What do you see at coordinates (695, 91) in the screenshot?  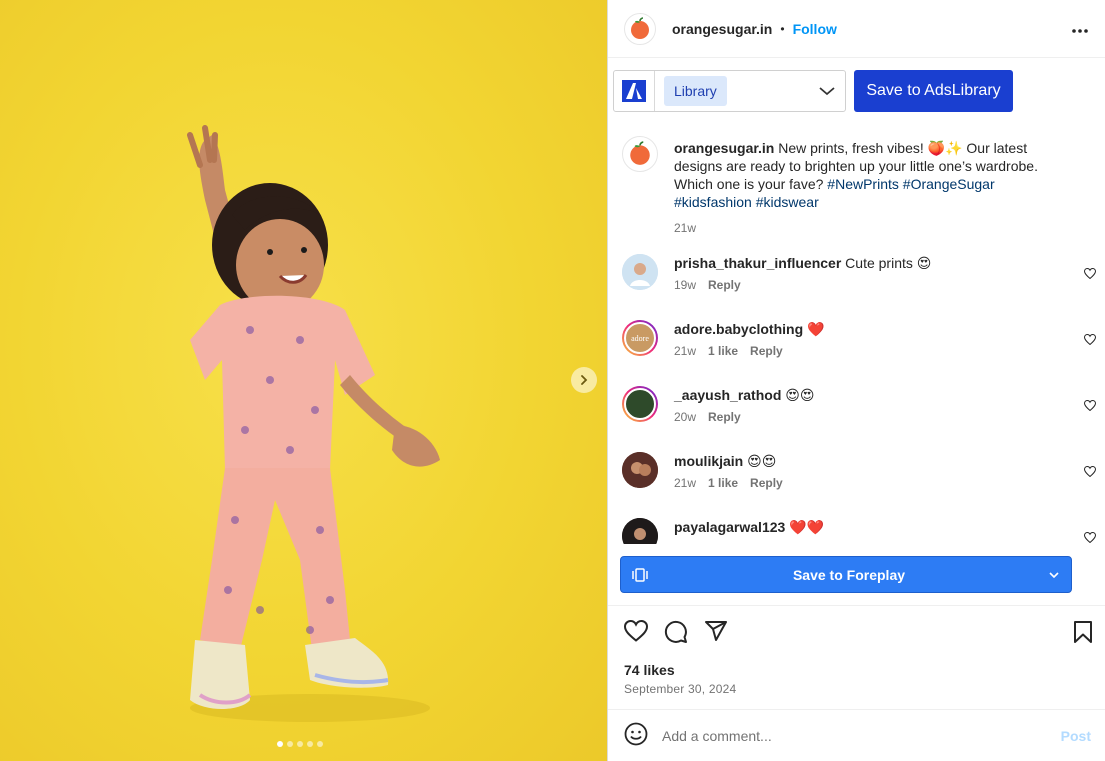 I see `library-selected-value: Library` at bounding box center [695, 91].